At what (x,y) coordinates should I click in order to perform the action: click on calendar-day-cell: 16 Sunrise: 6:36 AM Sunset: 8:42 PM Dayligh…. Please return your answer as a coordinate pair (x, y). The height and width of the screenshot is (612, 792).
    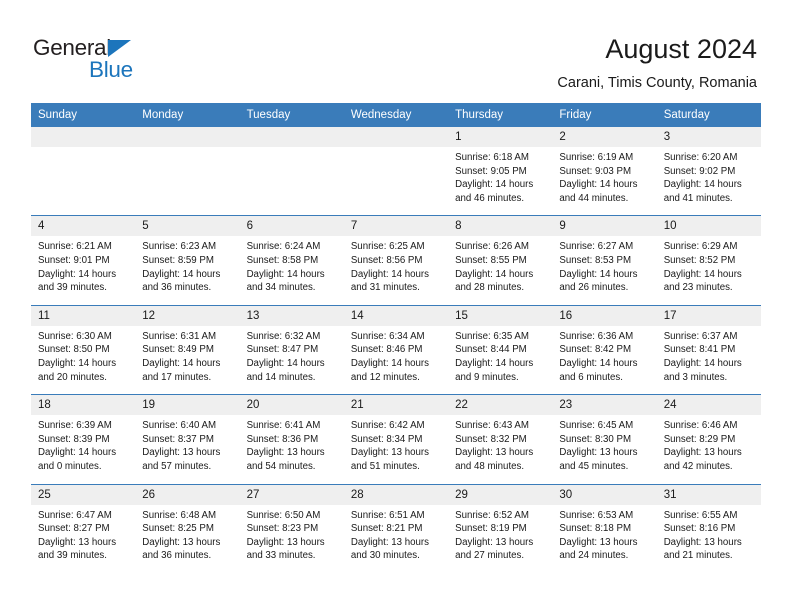
    Looking at the image, I should click on (604, 349).